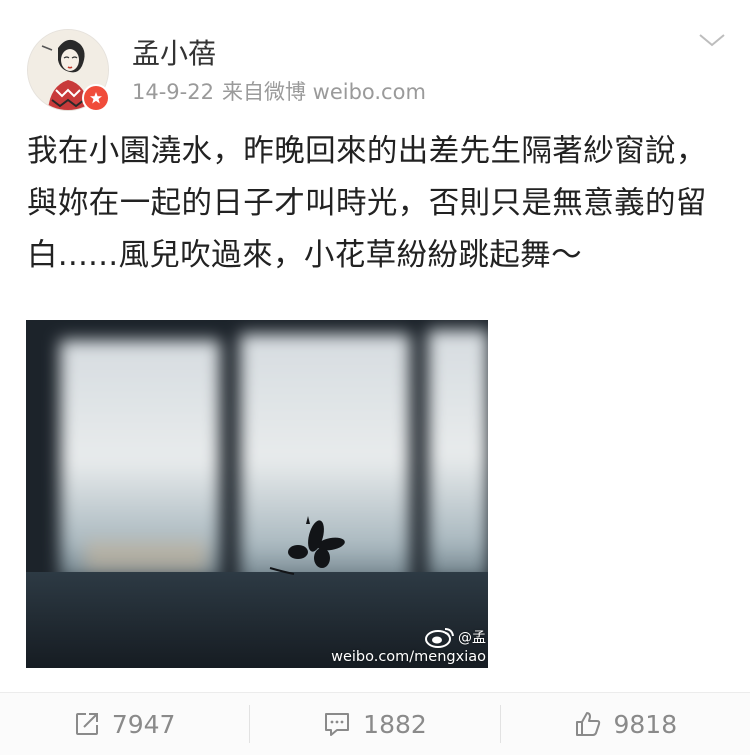  I want to click on chevron-down-icon, so click(712, 40).